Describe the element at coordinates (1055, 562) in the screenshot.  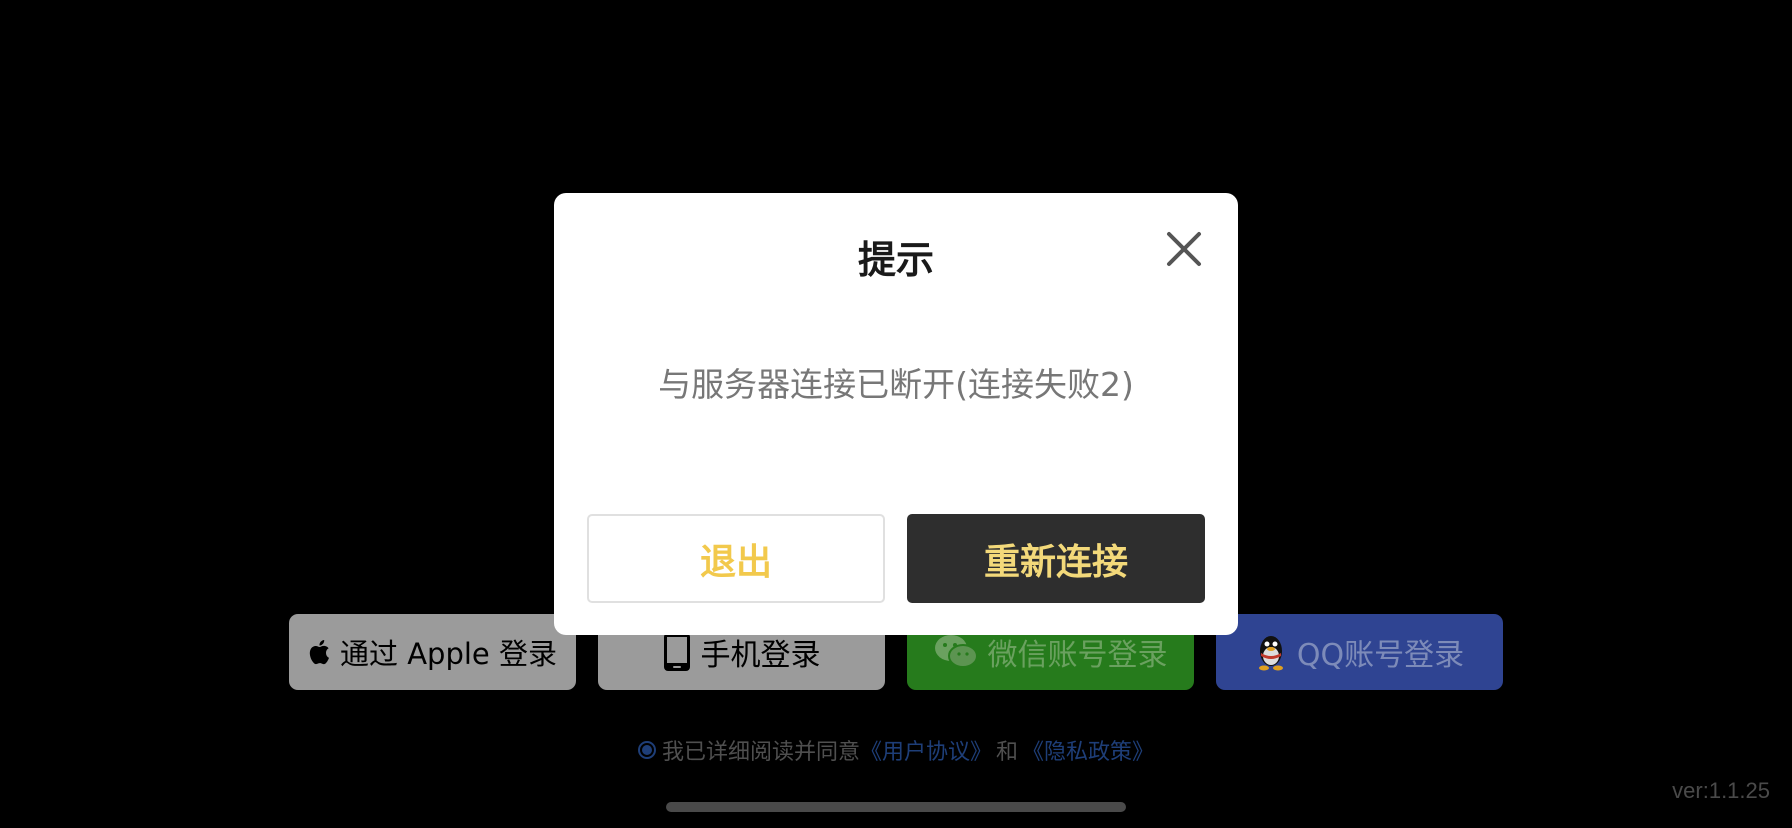
I see `reconnect-button-label: 重新连接` at that location.